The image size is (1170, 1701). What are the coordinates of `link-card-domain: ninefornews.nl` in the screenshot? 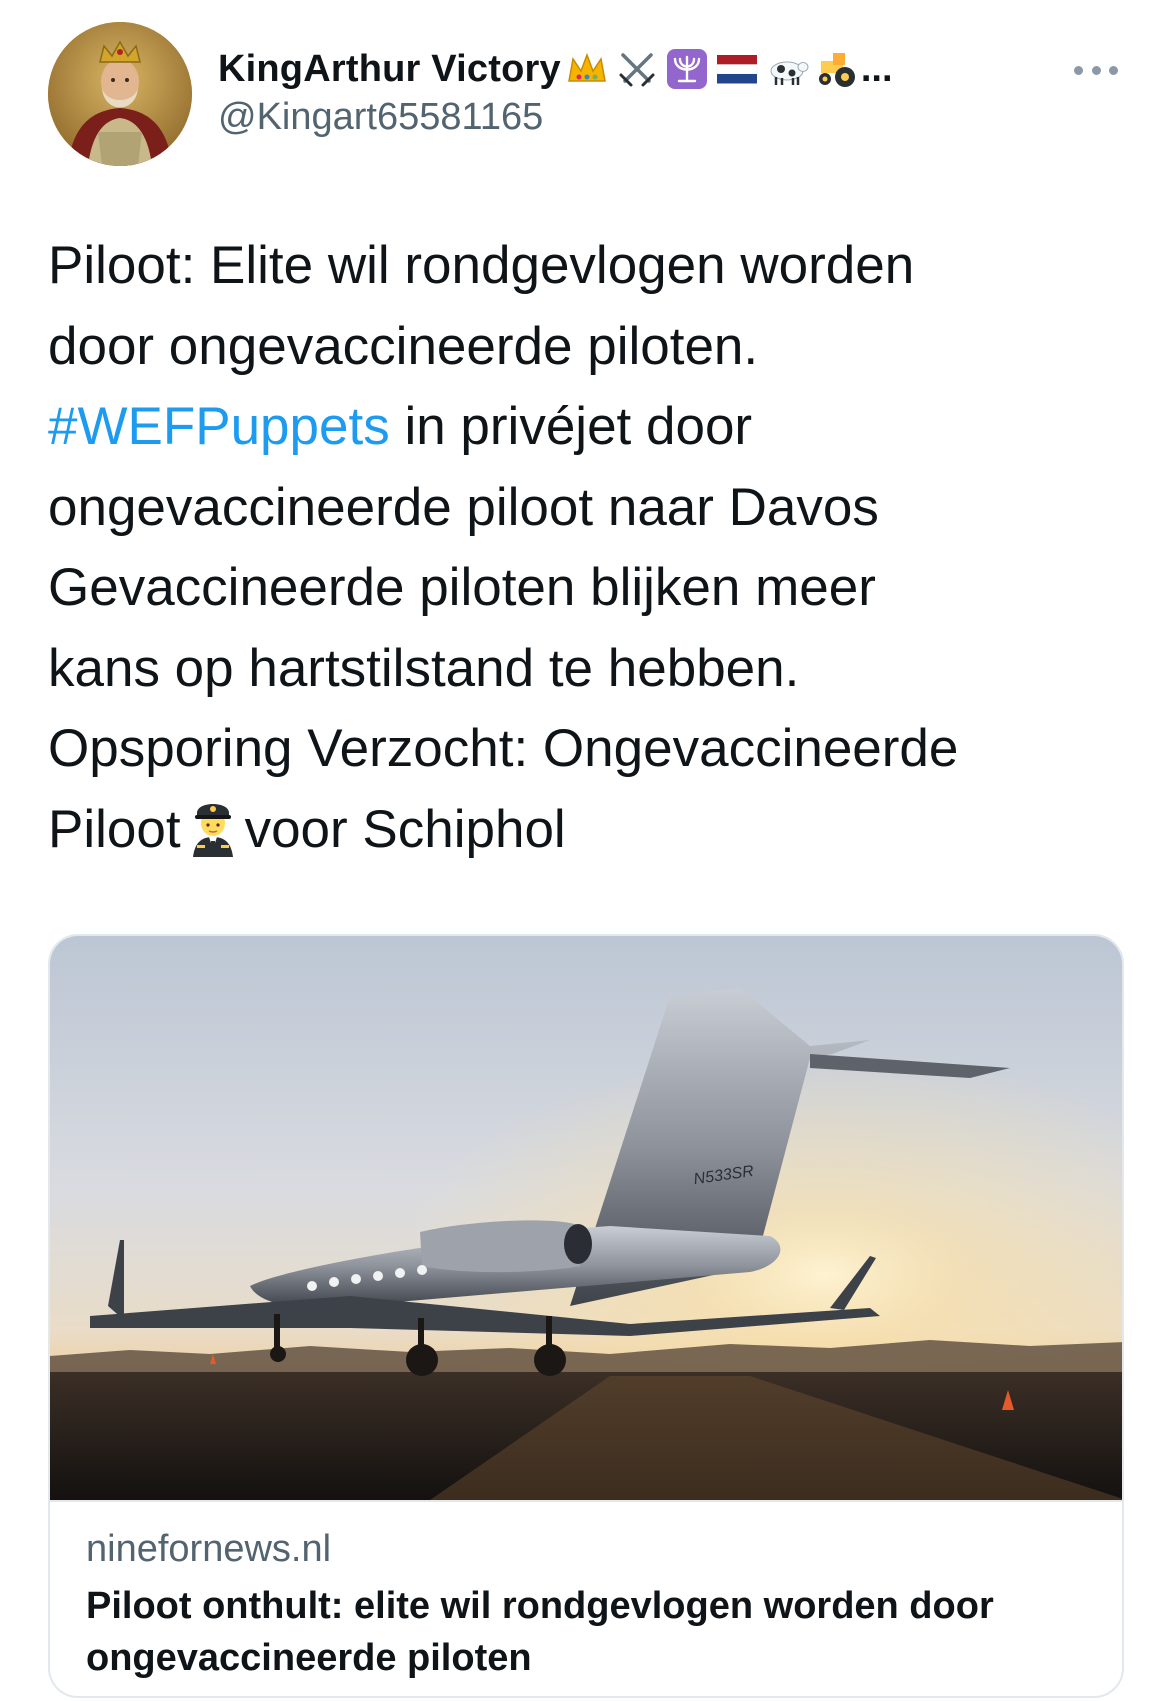 It's located at (209, 1549).